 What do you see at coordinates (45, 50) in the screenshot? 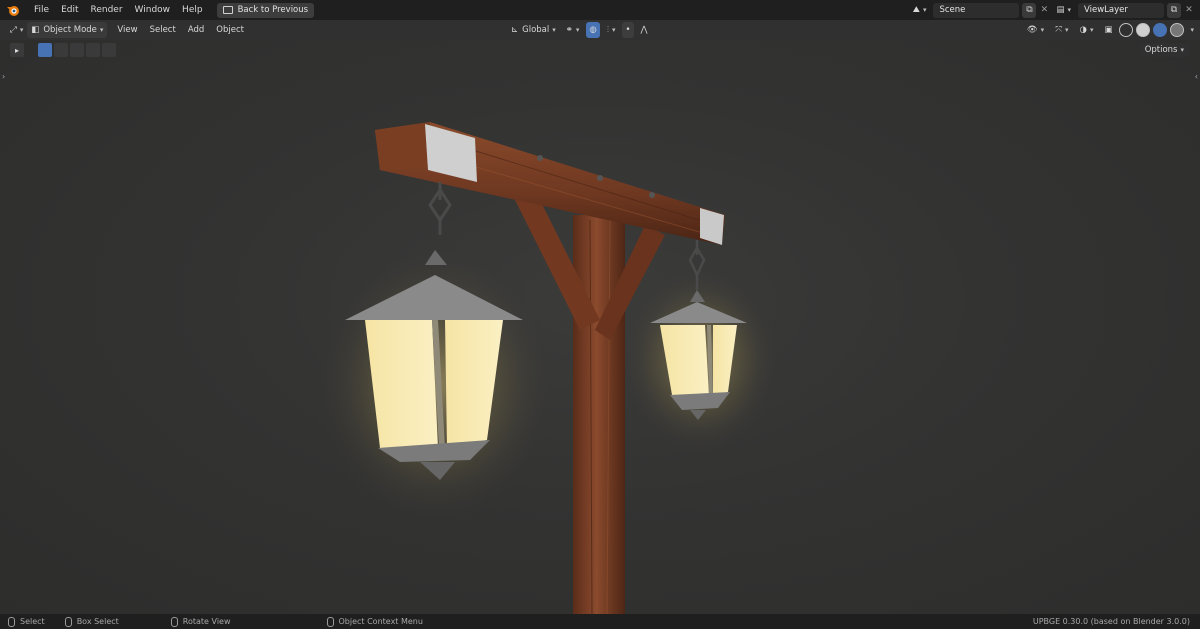
I see `select-new-icon` at bounding box center [45, 50].